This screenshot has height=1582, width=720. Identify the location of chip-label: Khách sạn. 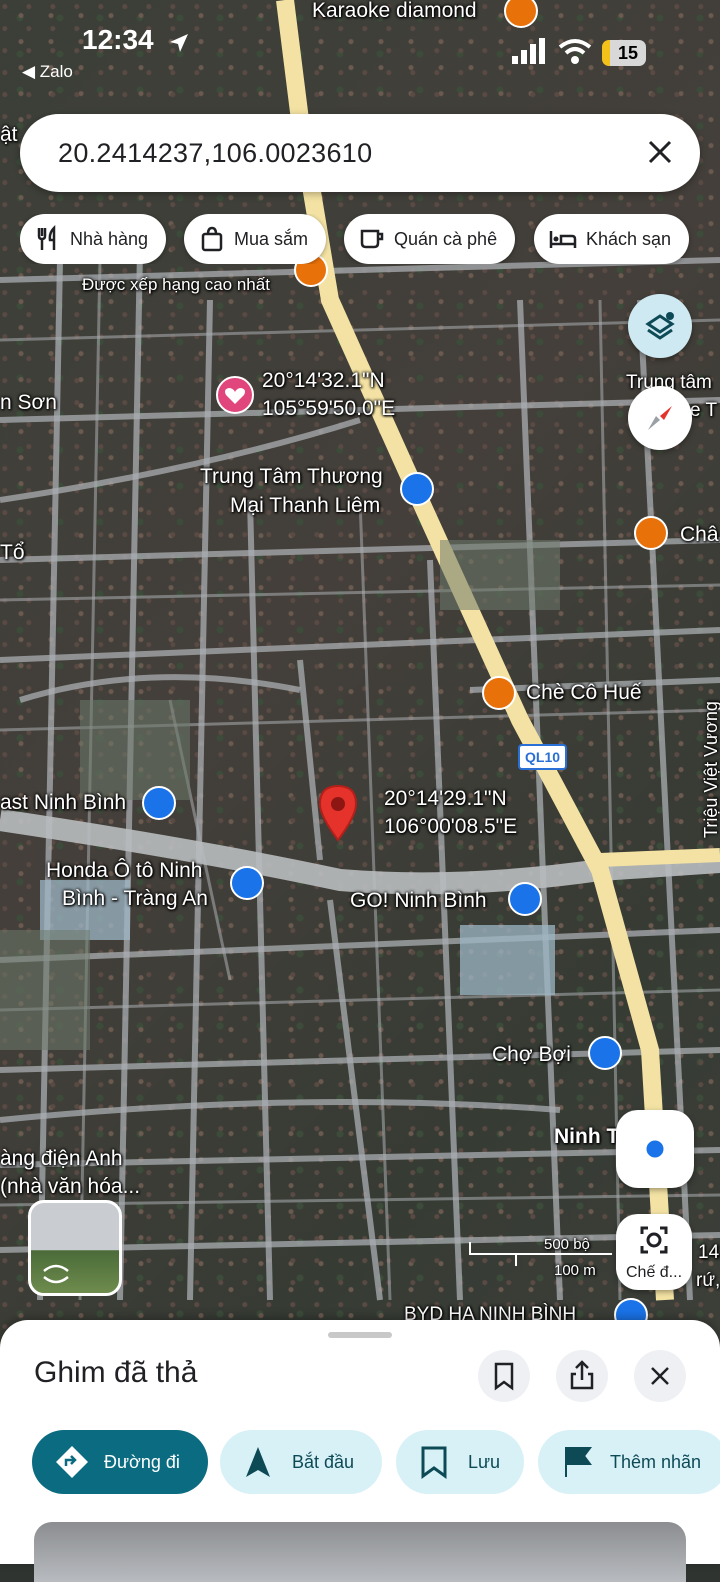
(629, 238).